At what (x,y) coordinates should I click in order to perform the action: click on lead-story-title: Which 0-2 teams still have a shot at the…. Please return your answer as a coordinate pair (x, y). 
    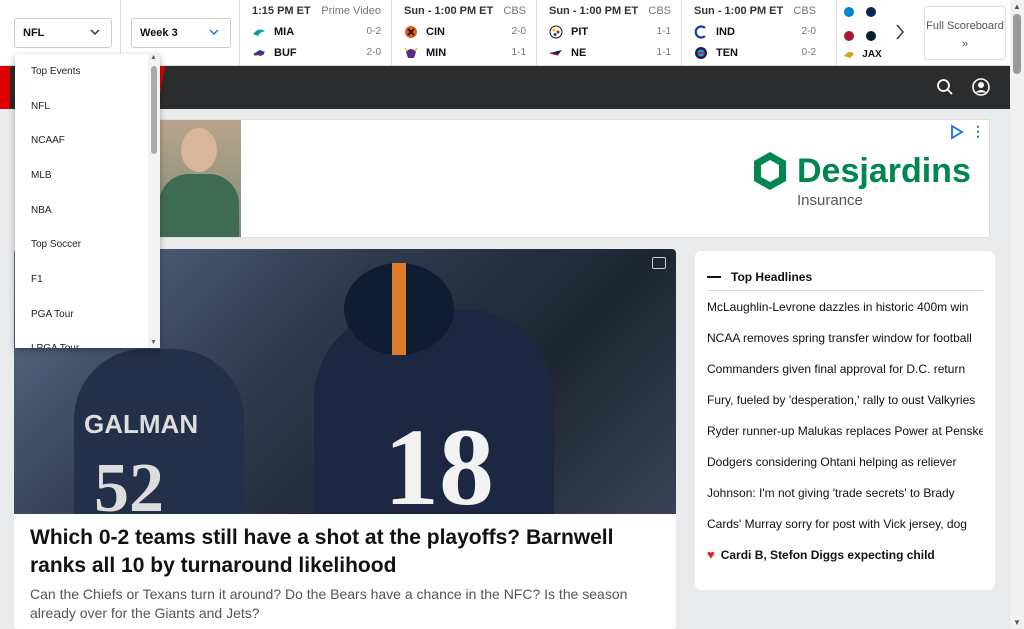
    Looking at the image, I should click on (340, 552).